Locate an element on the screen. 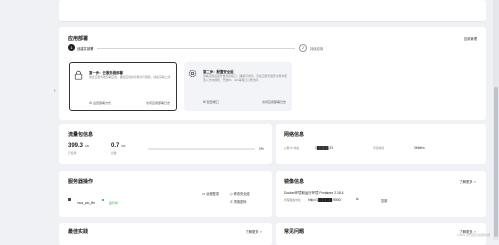 Image resolution: width=499 pixels, height=245 pixels. modify-security-group-button: ◇ 修改安全组 is located at coordinates (240, 193).